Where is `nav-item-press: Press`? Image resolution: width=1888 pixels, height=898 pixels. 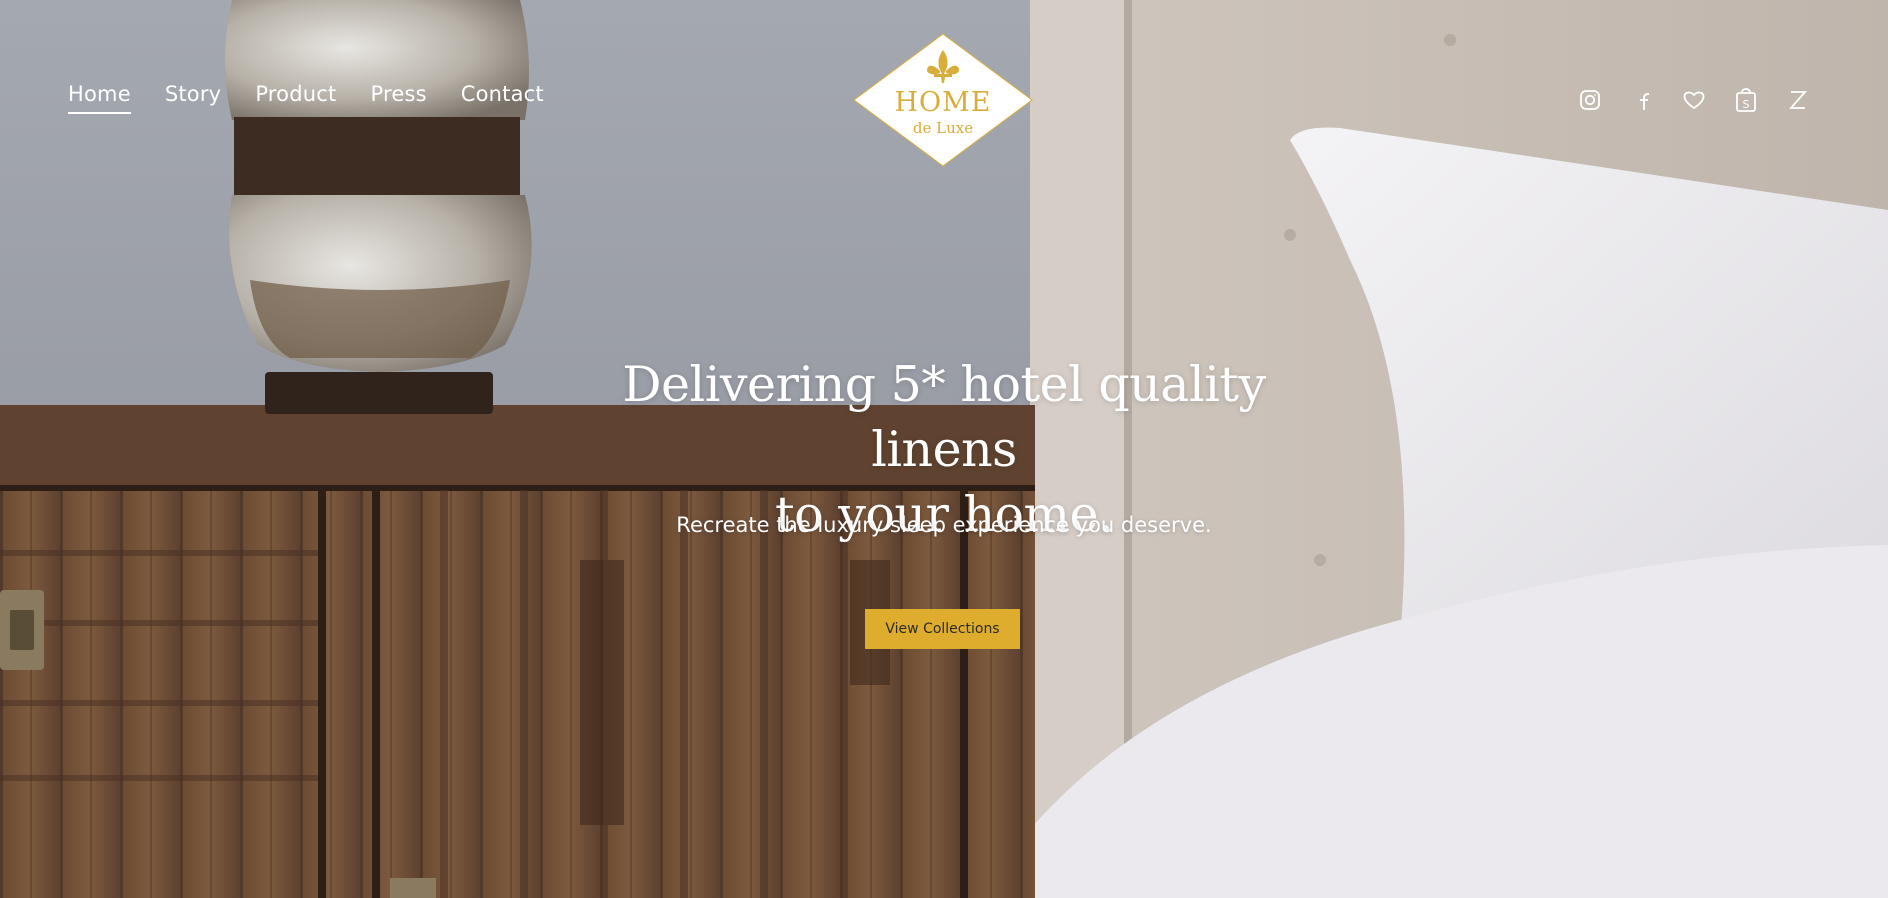 nav-item-press: Press is located at coordinates (398, 98).